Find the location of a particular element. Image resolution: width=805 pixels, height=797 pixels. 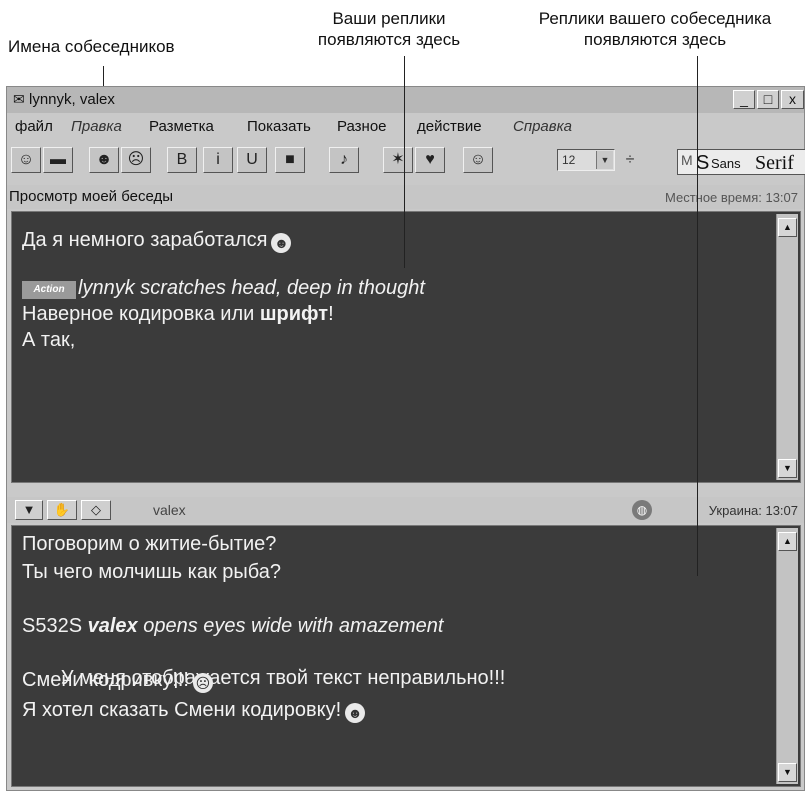

partner-message: Я хотел сказать Смени кодировку! ☻ is located at coordinates (194, 710).